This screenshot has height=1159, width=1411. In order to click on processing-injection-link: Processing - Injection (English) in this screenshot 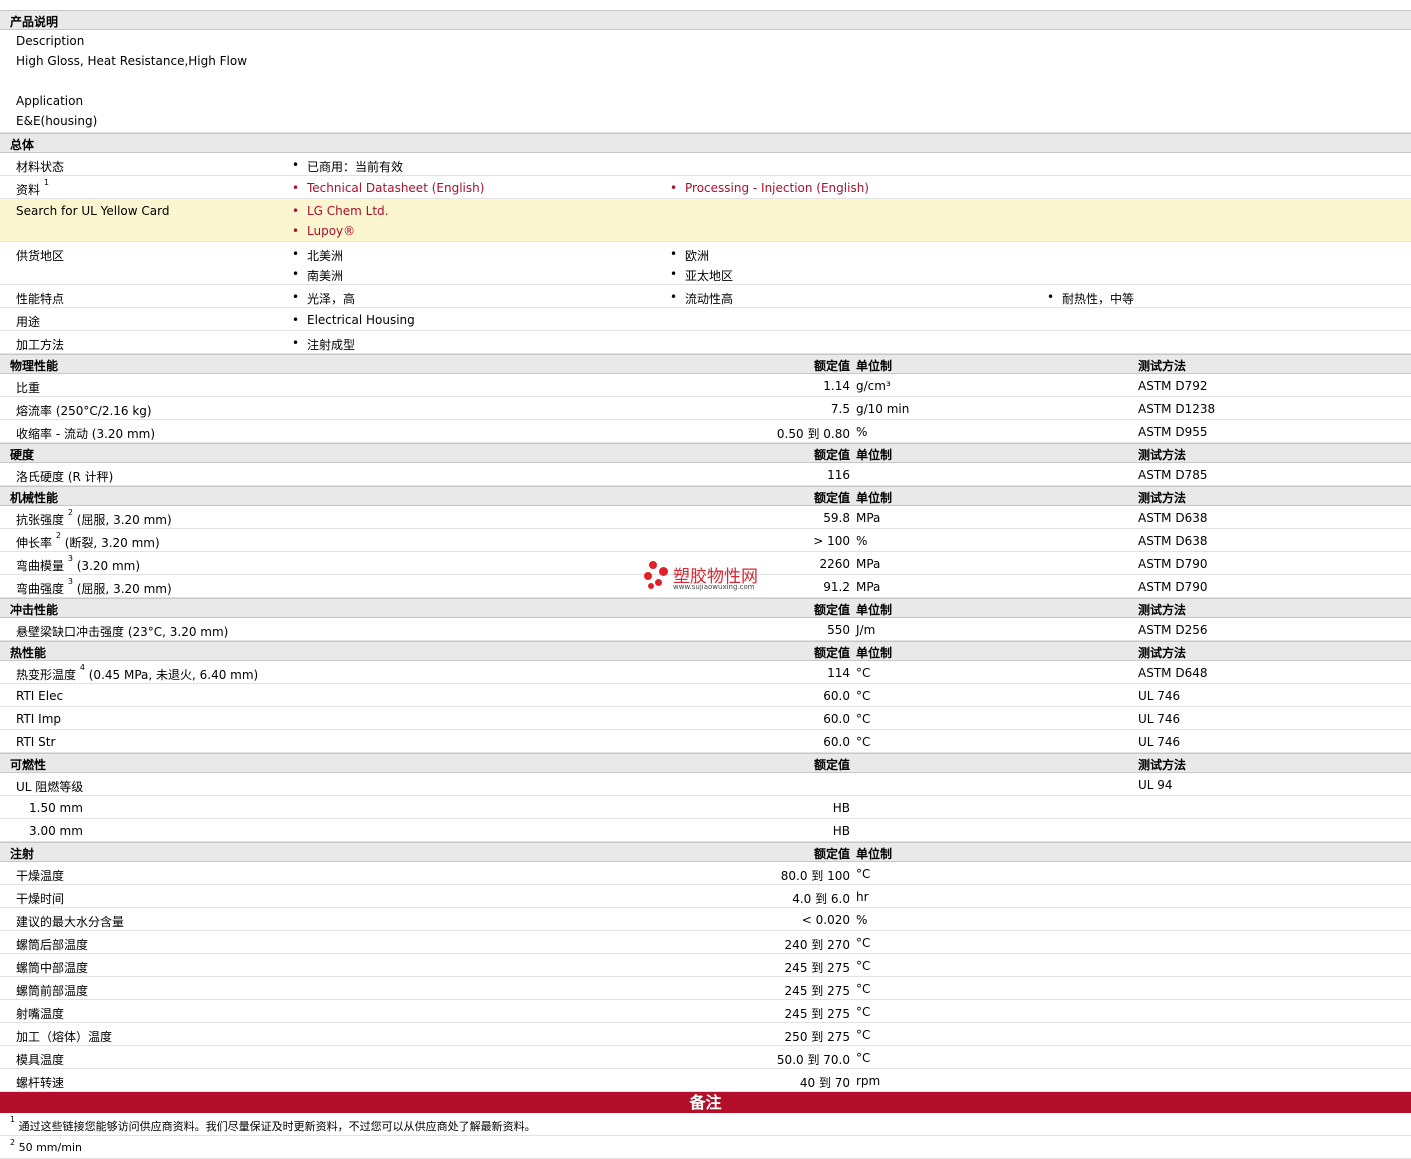, I will do `click(769, 188)`.